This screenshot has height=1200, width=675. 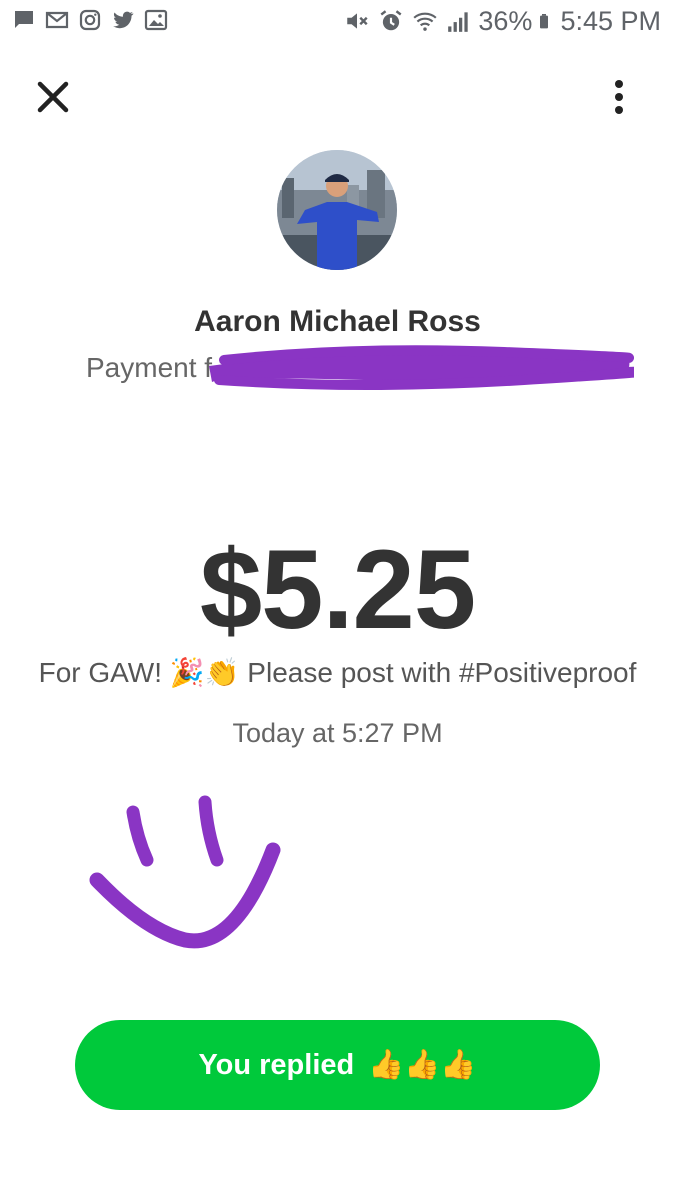 I want to click on you-replied-button: You replied 👍👍👍, so click(x=337, y=1065).